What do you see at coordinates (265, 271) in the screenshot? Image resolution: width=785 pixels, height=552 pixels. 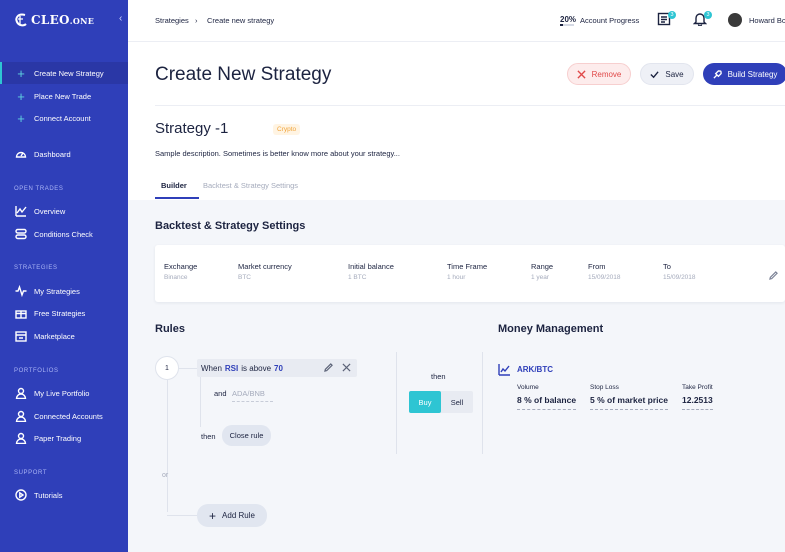 I see `setting-market-currency: Market currency BTC` at bounding box center [265, 271].